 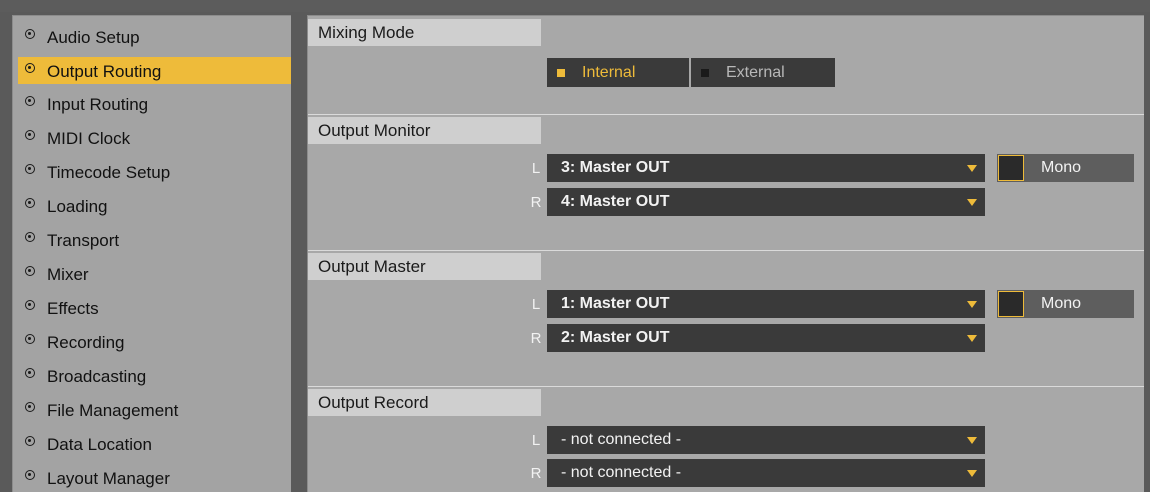 What do you see at coordinates (766, 473) in the screenshot?
I see `output-record-right-dropdown: - not connected -` at bounding box center [766, 473].